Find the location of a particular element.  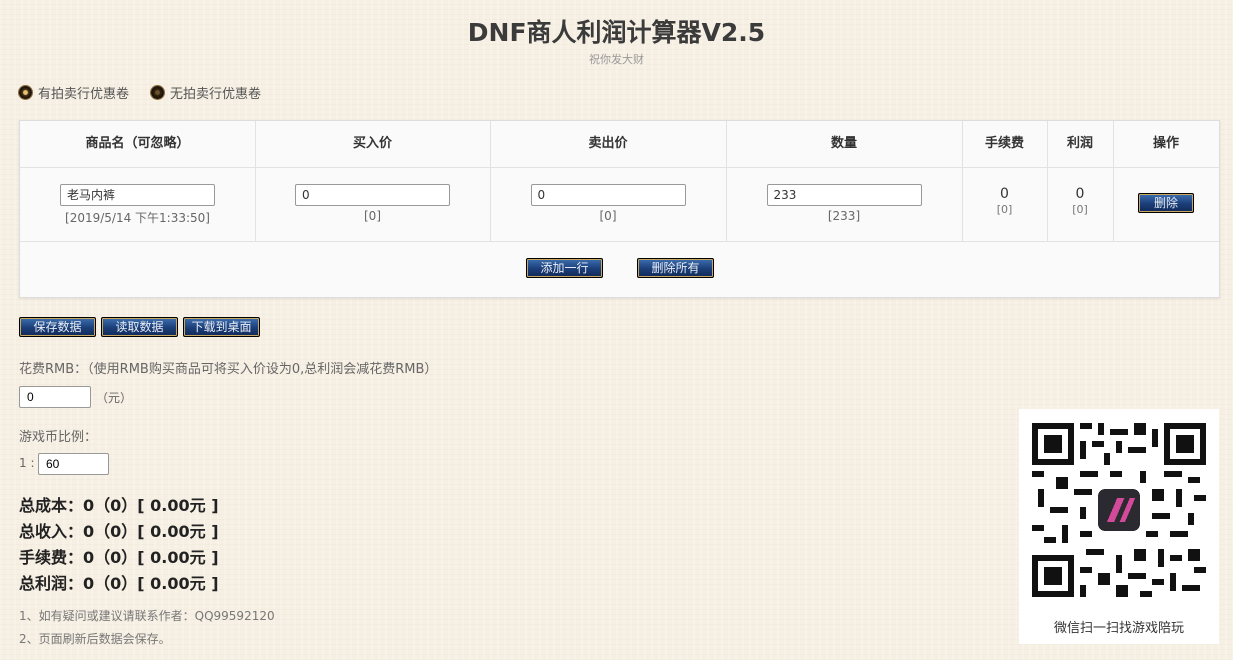

column-action: 操作 删除 is located at coordinates (1166, 181).